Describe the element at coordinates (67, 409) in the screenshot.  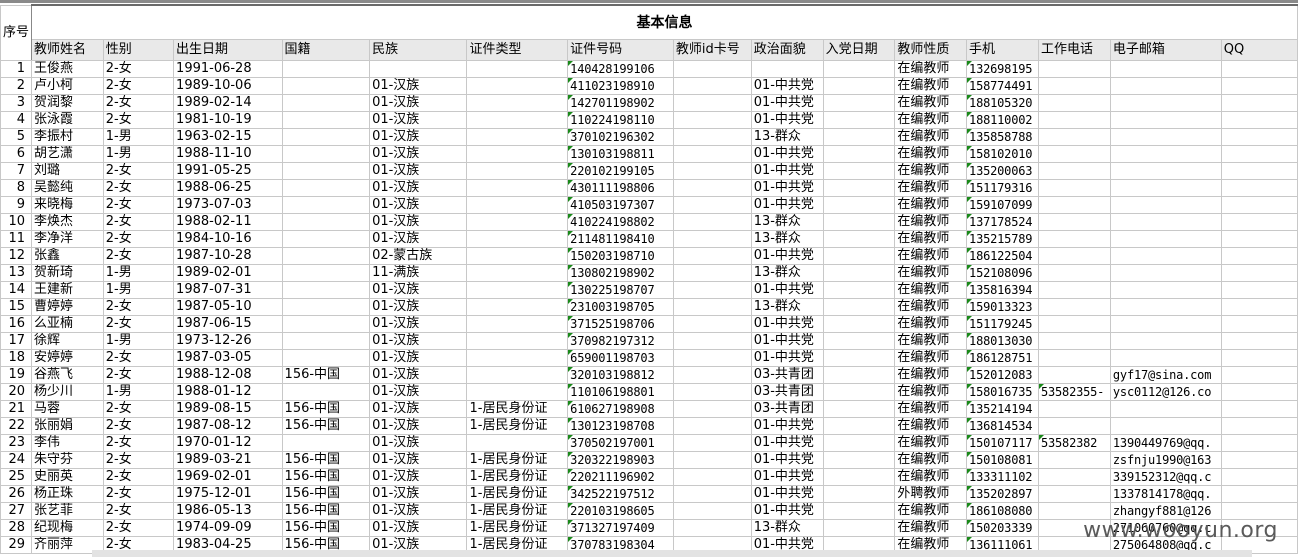
I see `table-cell: 马蓉` at that location.